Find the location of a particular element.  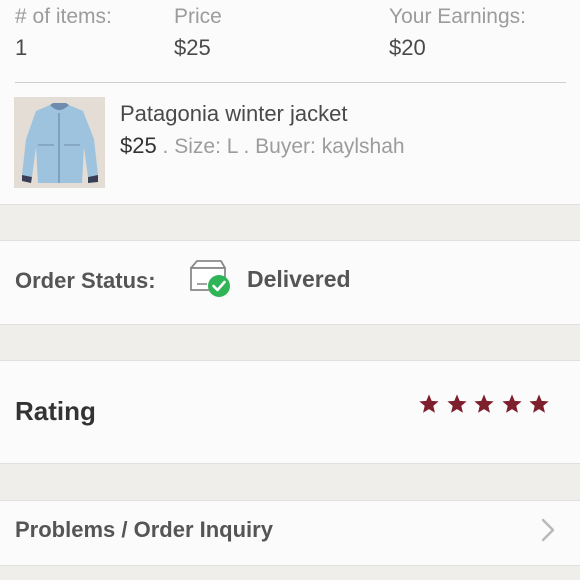

earnings-column: Your Earnings: $20 is located at coordinates (457, 33).